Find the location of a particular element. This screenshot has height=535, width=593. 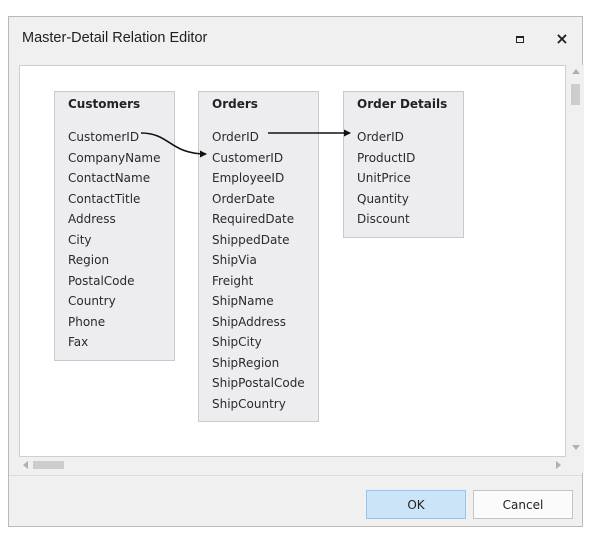

scroll-left-icon is located at coordinates (25, 465).